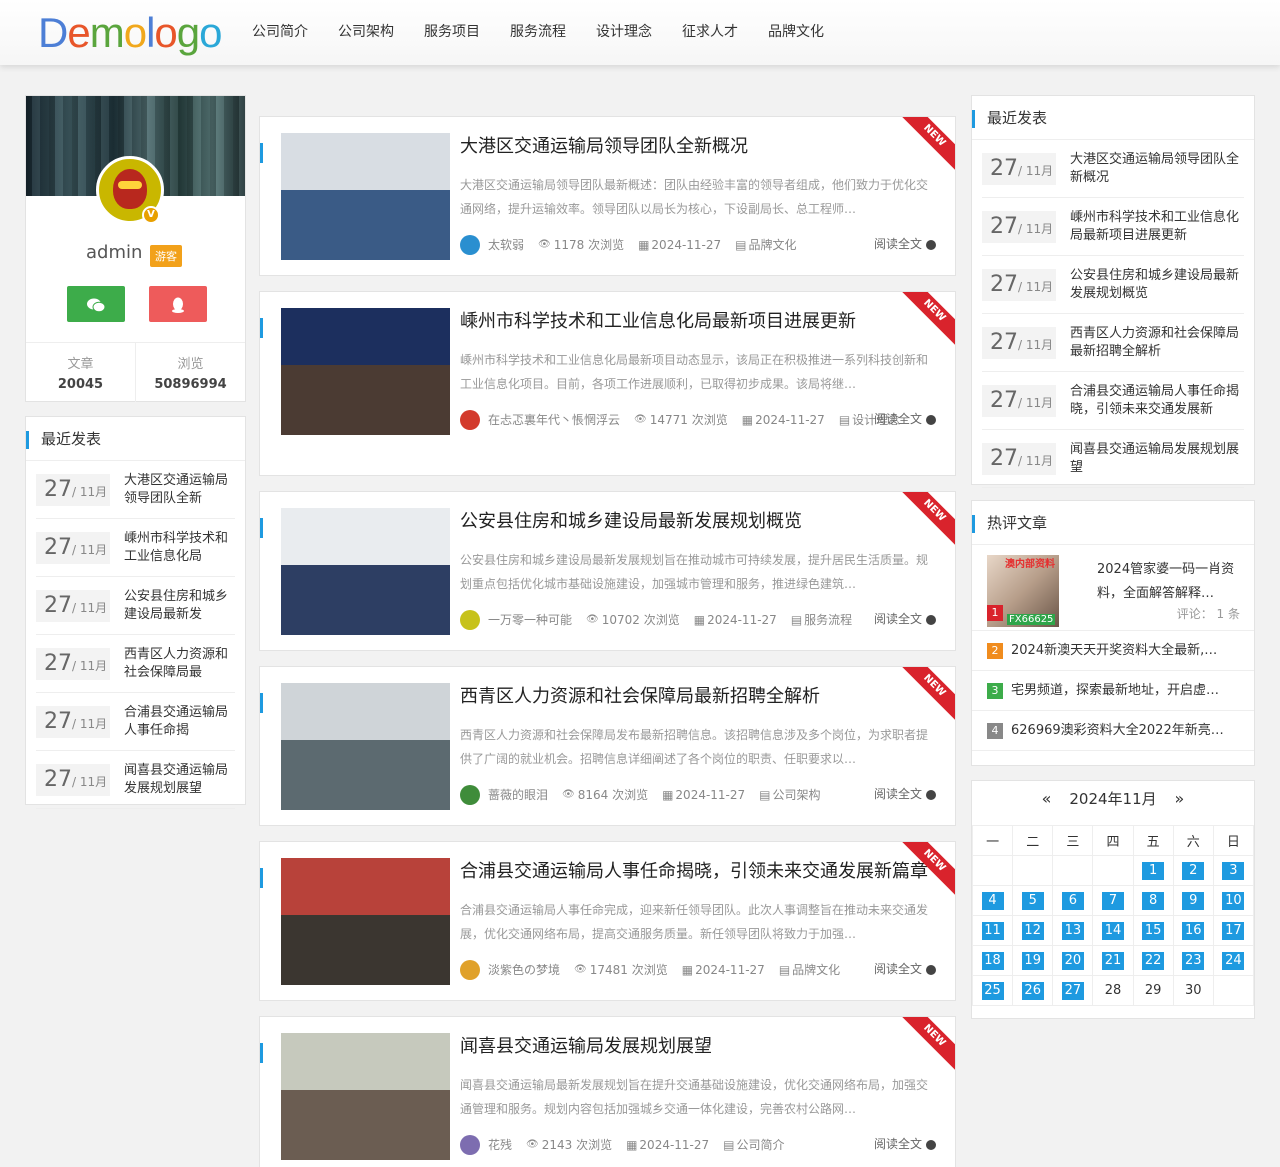 Image resolution: width=1280 pixels, height=1167 pixels. Describe the element at coordinates (530, 620) in the screenshot. I see `author-name: 一万零一种可能` at that location.